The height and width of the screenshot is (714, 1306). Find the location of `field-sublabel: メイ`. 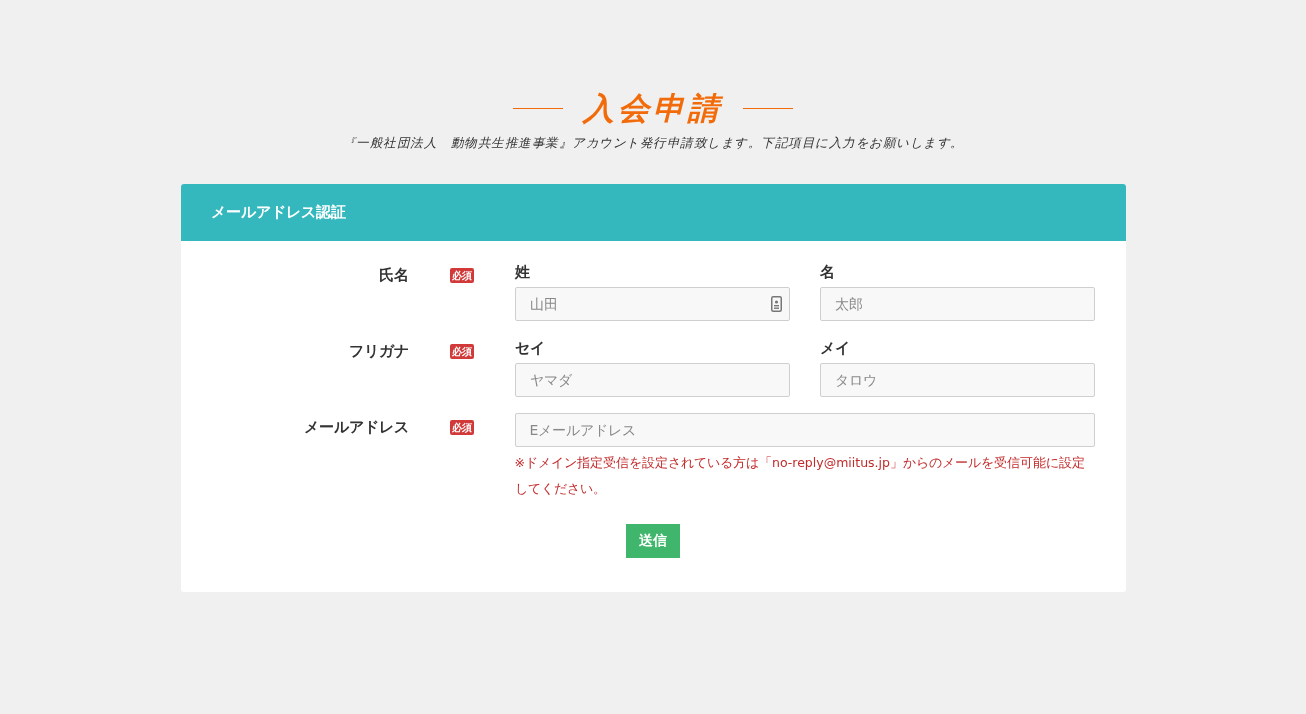

field-sublabel: メイ is located at coordinates (835, 348).